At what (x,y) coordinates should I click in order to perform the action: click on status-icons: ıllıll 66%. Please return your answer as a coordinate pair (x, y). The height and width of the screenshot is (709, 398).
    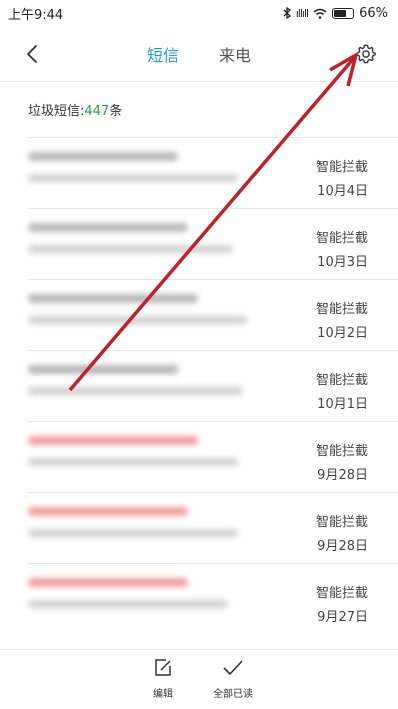
    Looking at the image, I should click on (335, 13).